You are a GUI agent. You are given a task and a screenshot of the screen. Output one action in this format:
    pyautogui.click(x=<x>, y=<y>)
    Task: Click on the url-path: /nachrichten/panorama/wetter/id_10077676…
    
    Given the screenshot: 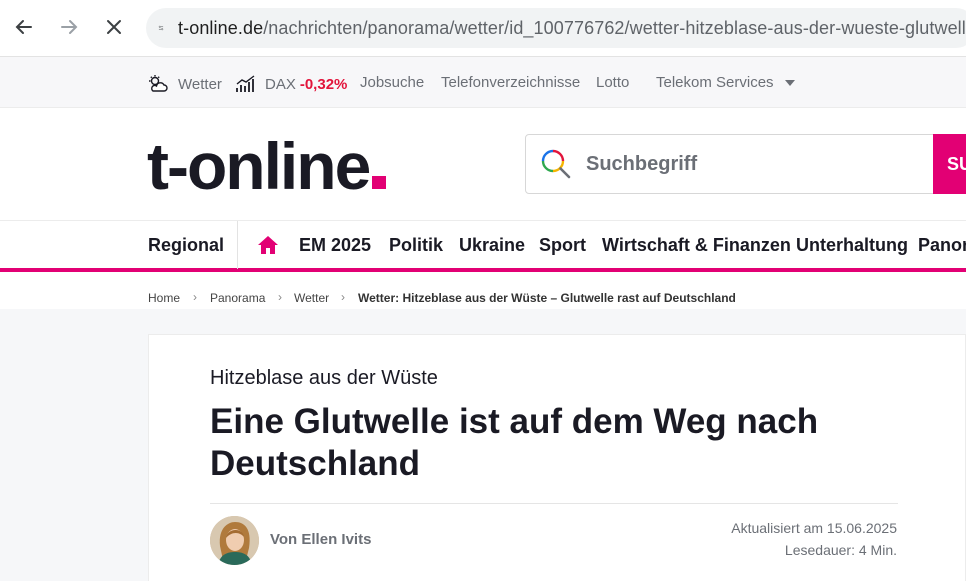 What is the action you would take?
    pyautogui.click(x=614, y=27)
    